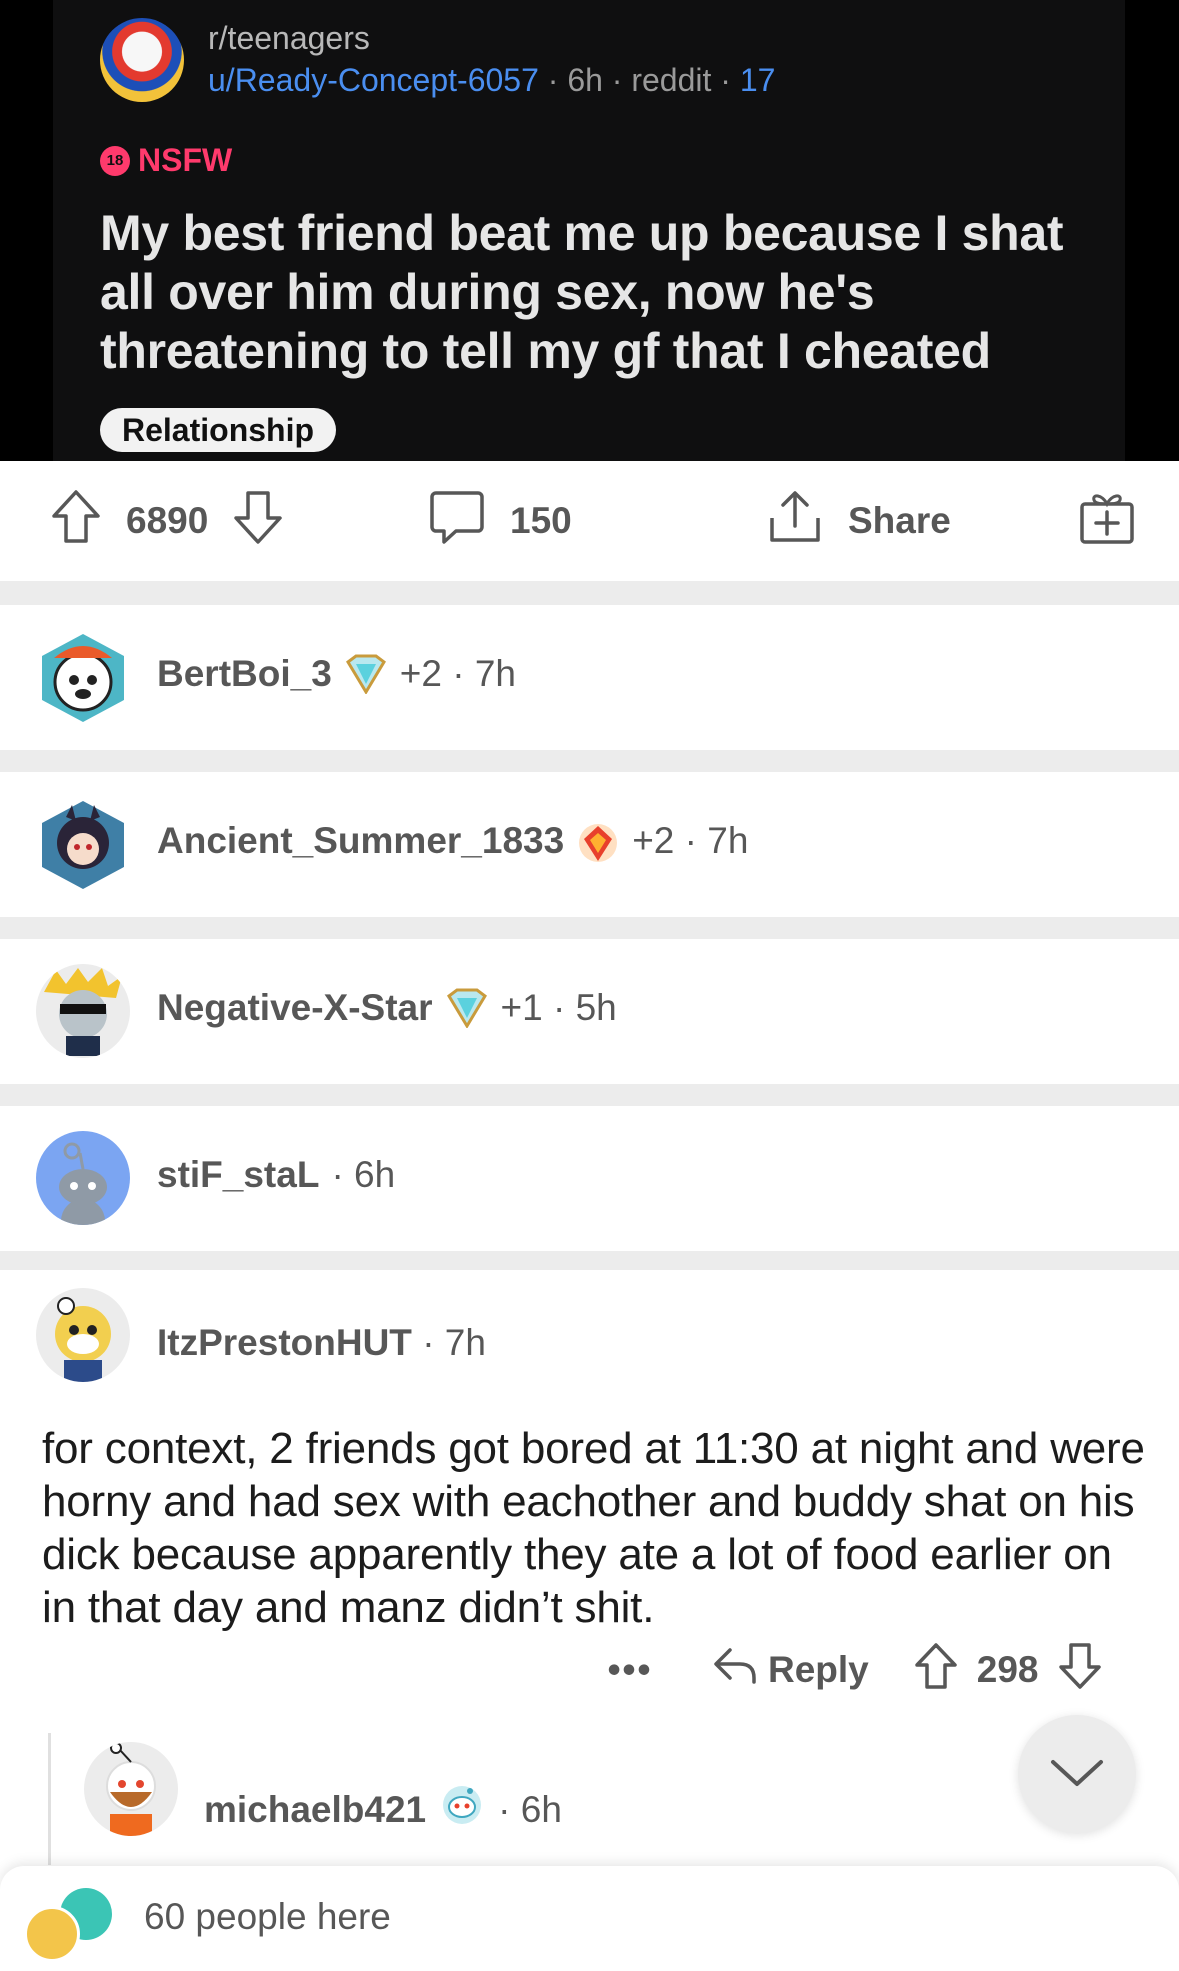  I want to click on comment-author: Ancient_Summer_1833, so click(360, 841).